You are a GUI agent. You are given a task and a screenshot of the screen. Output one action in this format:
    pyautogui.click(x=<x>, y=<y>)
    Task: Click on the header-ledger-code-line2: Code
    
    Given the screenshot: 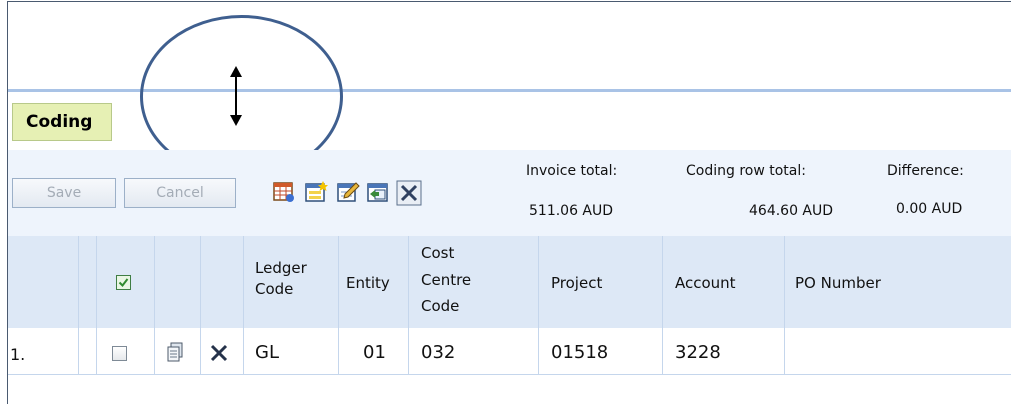 What is the action you would take?
    pyautogui.click(x=274, y=289)
    